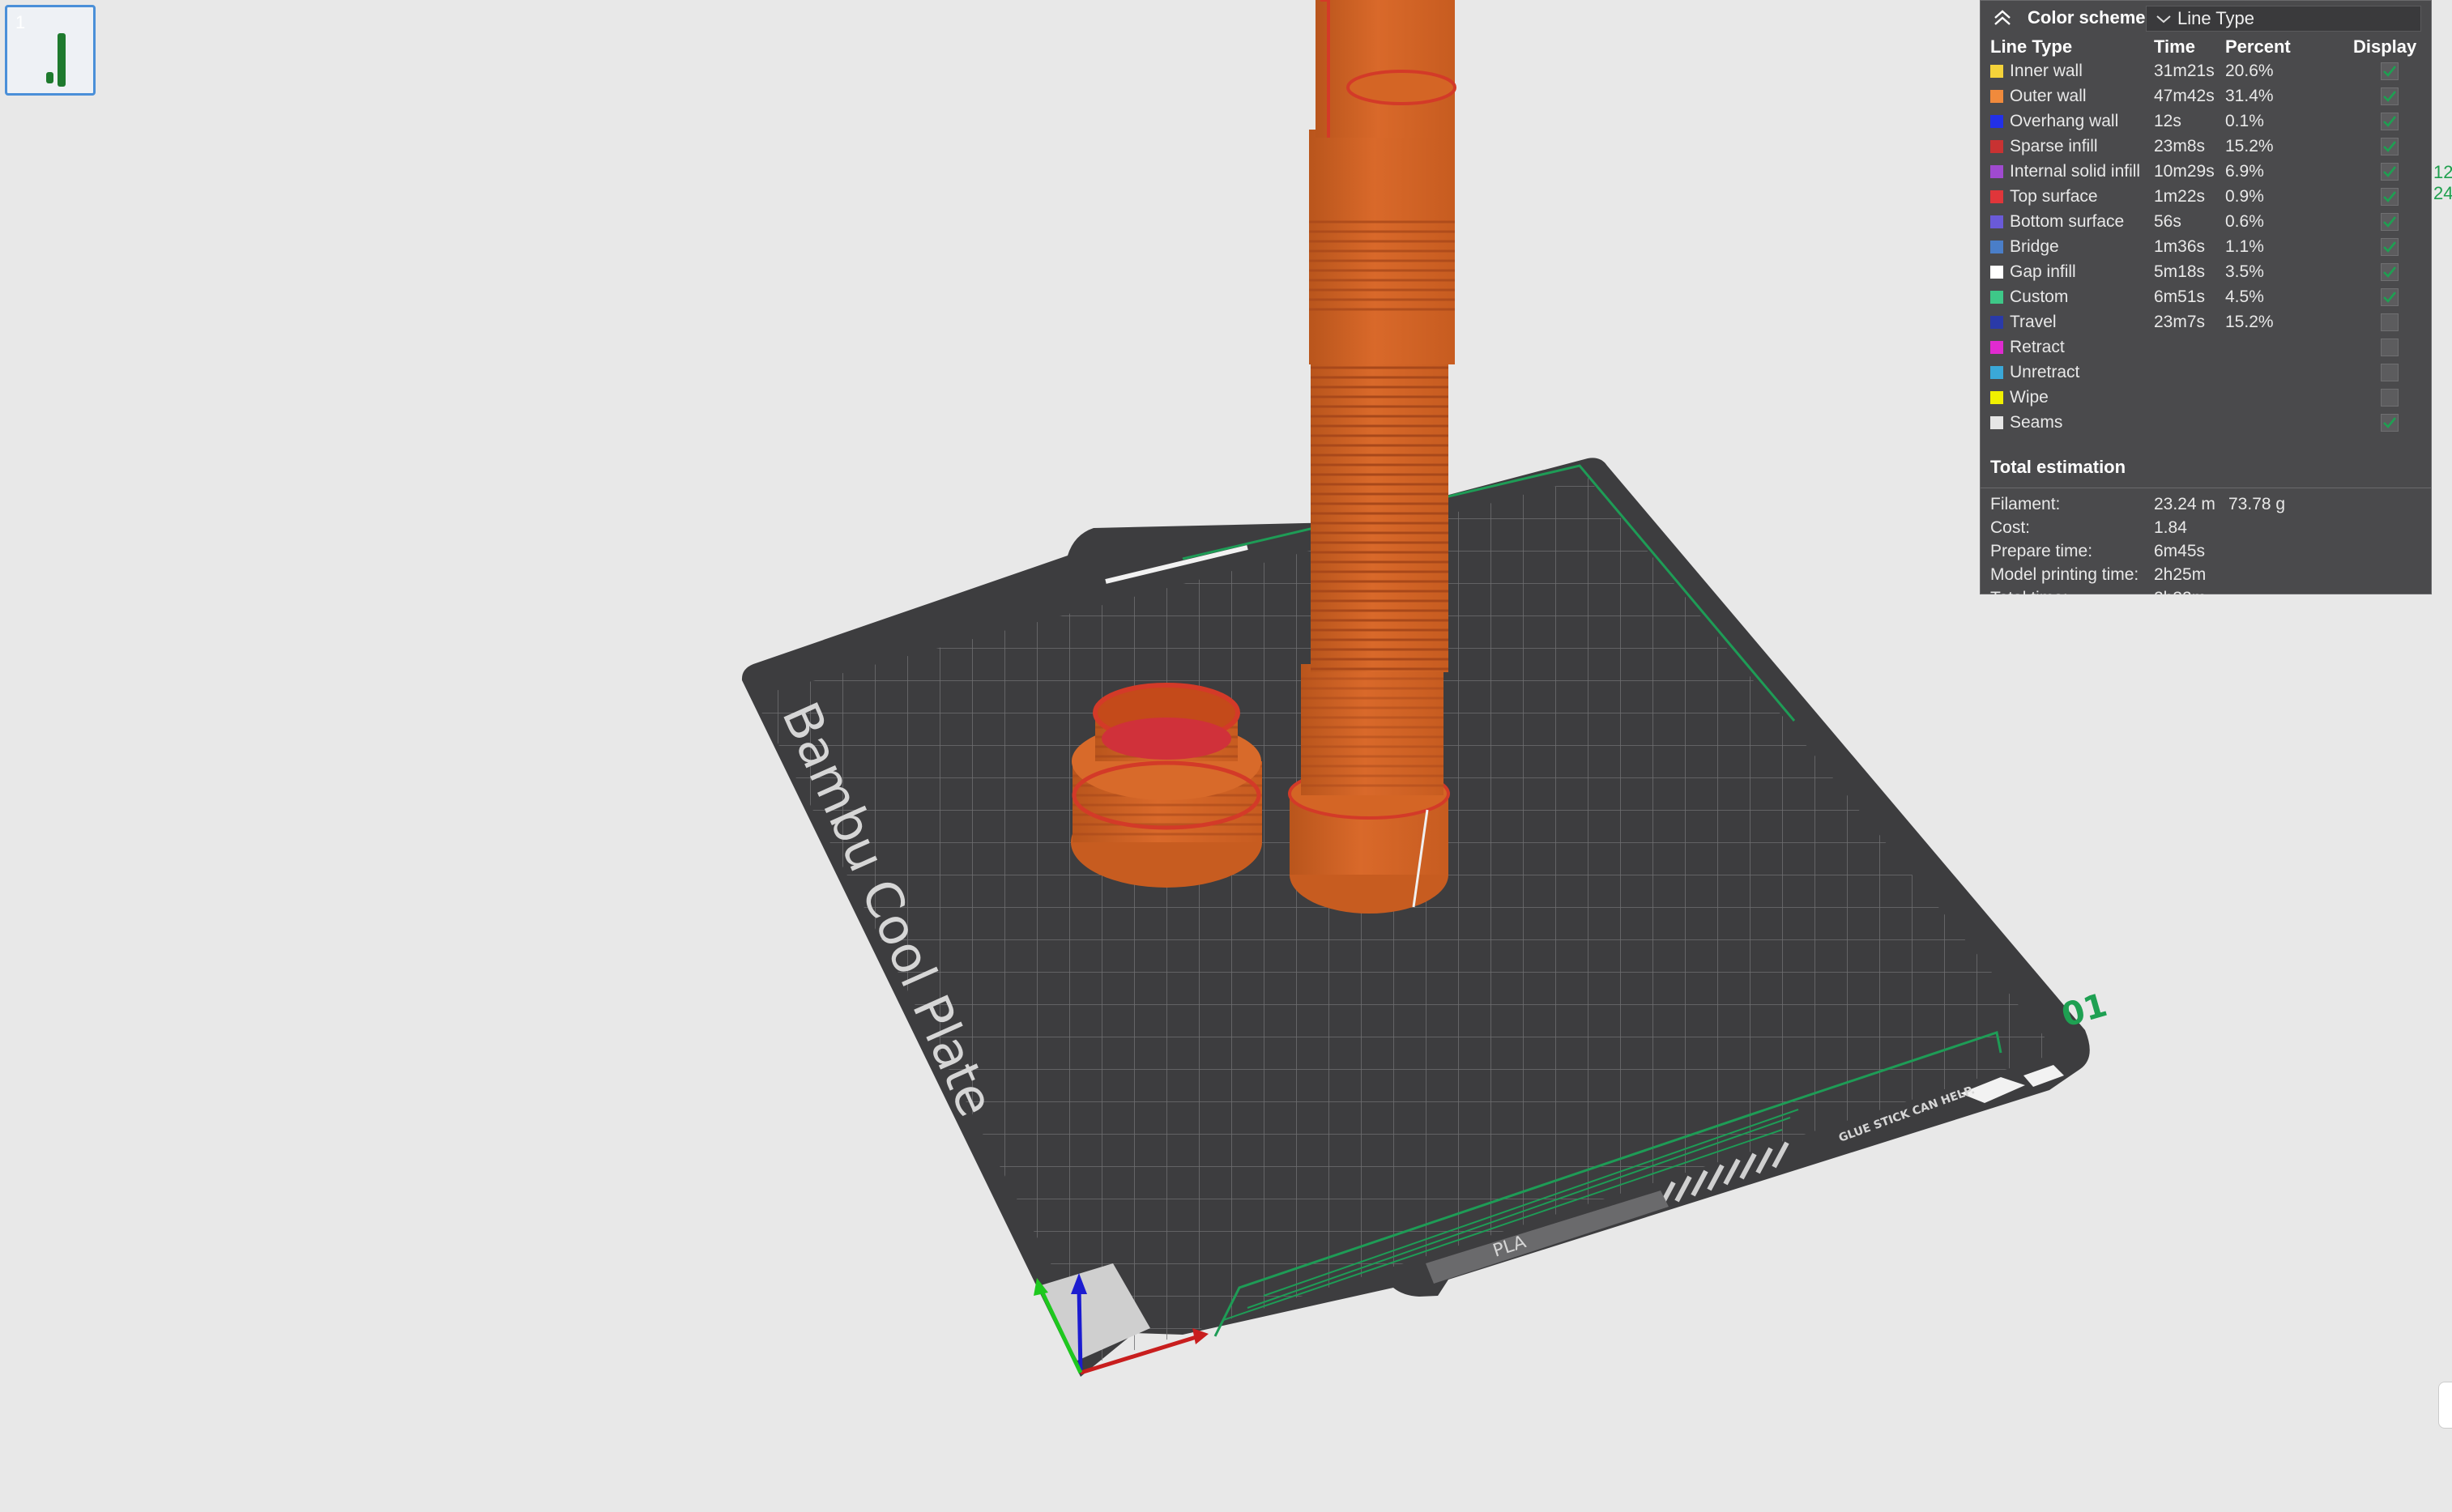 This screenshot has height=1512, width=2452. Describe the element at coordinates (2098, 551) in the screenshot. I see `prepare-time-row: Prepare time: 6m45s` at that location.